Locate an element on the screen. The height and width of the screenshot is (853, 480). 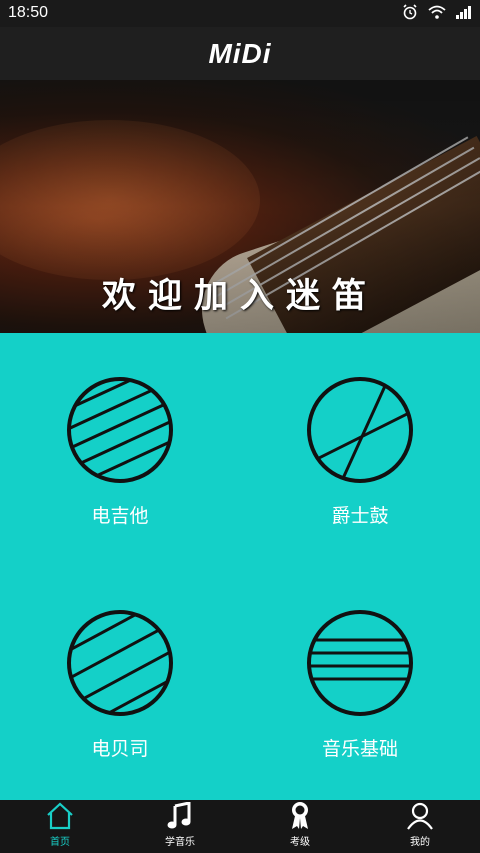
tab-label: 我的 is located at coordinates (420, 842).